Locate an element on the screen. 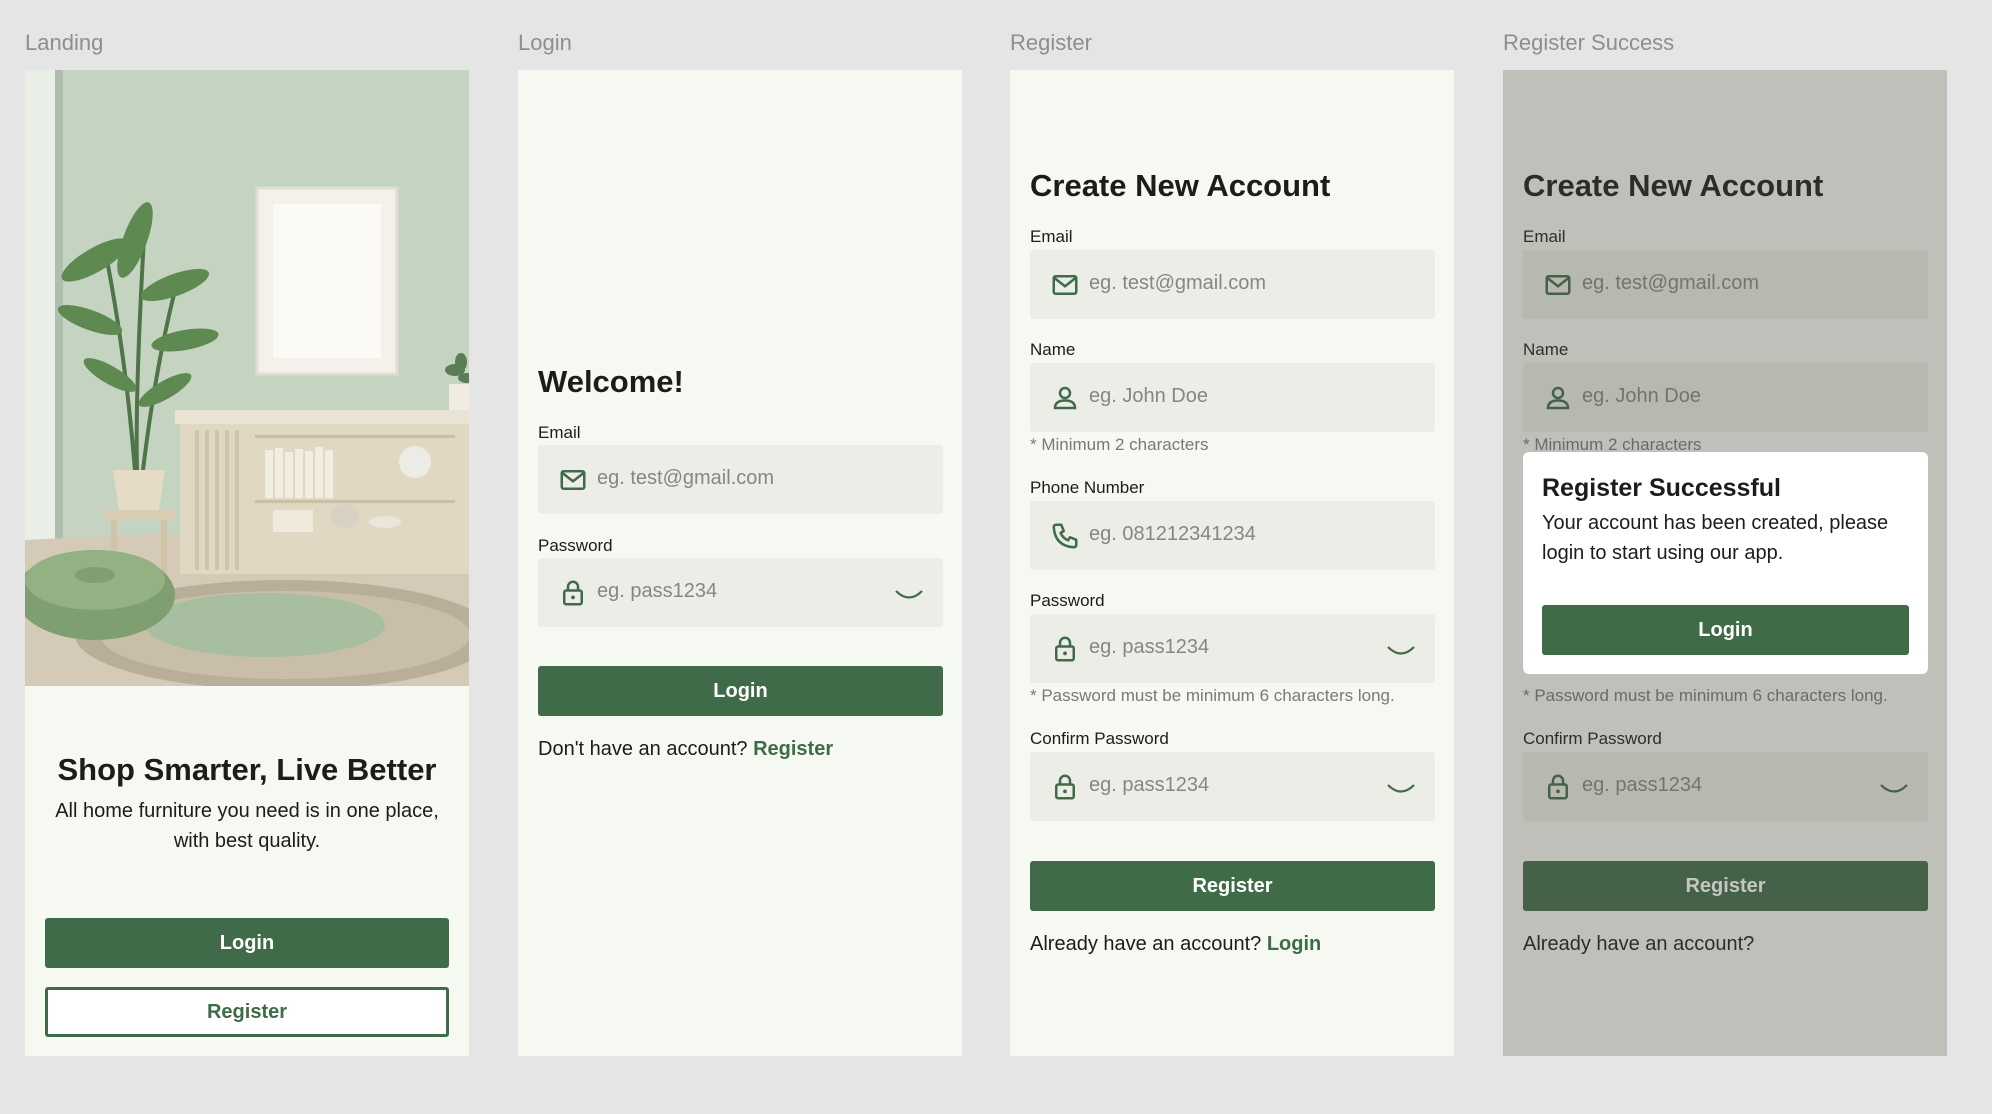 Image resolution: width=1992 pixels, height=1114 pixels. register-title: Create New Account is located at coordinates (1180, 185).